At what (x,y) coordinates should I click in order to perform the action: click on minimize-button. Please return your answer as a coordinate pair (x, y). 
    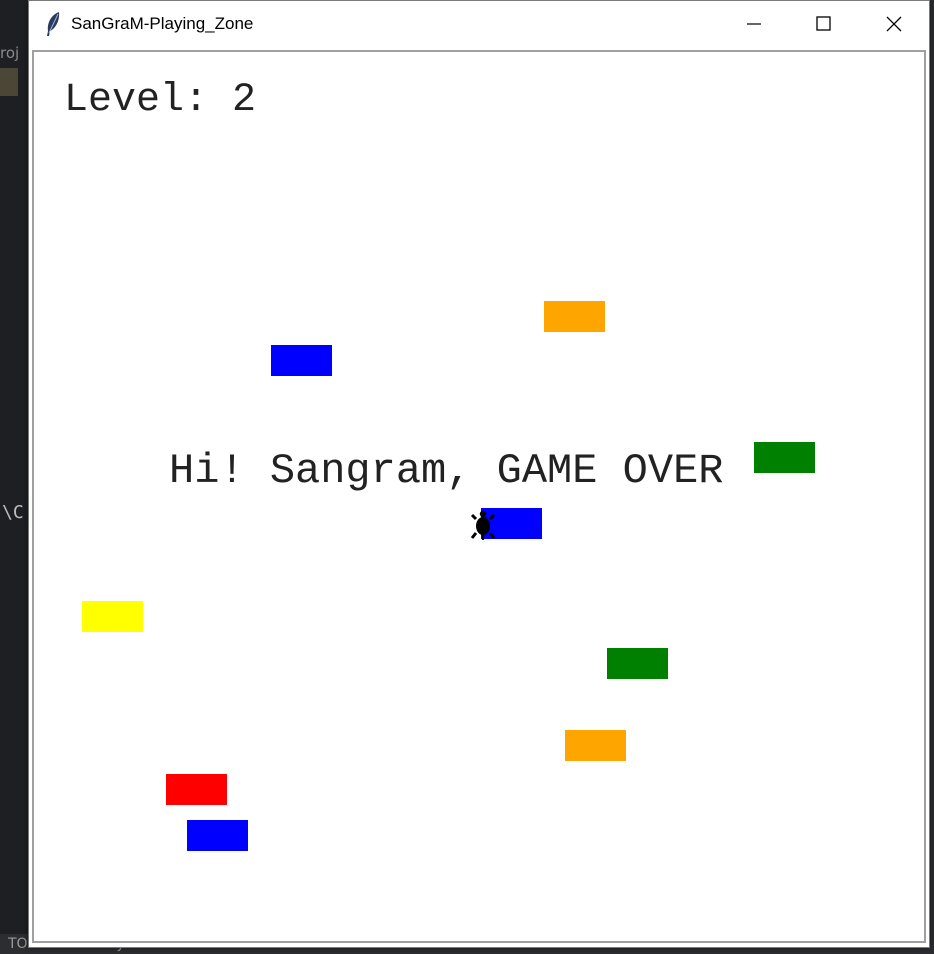
    Looking at the image, I should click on (754, 24).